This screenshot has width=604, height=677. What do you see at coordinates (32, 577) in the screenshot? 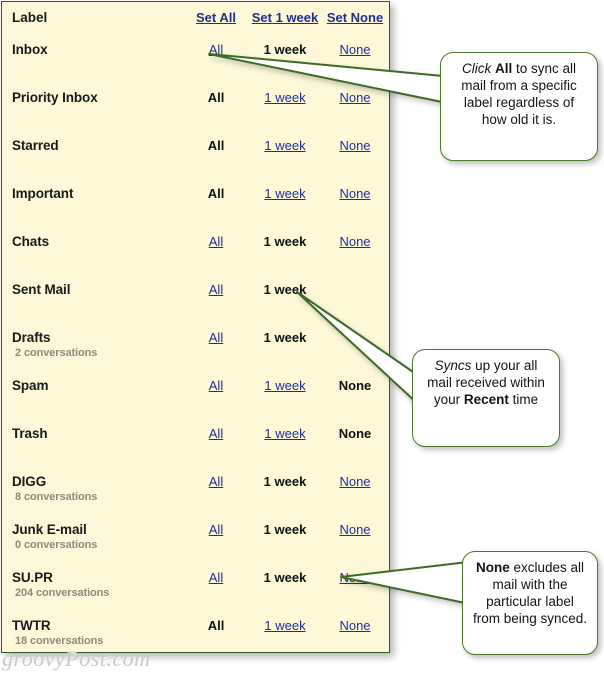
I see `label-name: SU.PR` at bounding box center [32, 577].